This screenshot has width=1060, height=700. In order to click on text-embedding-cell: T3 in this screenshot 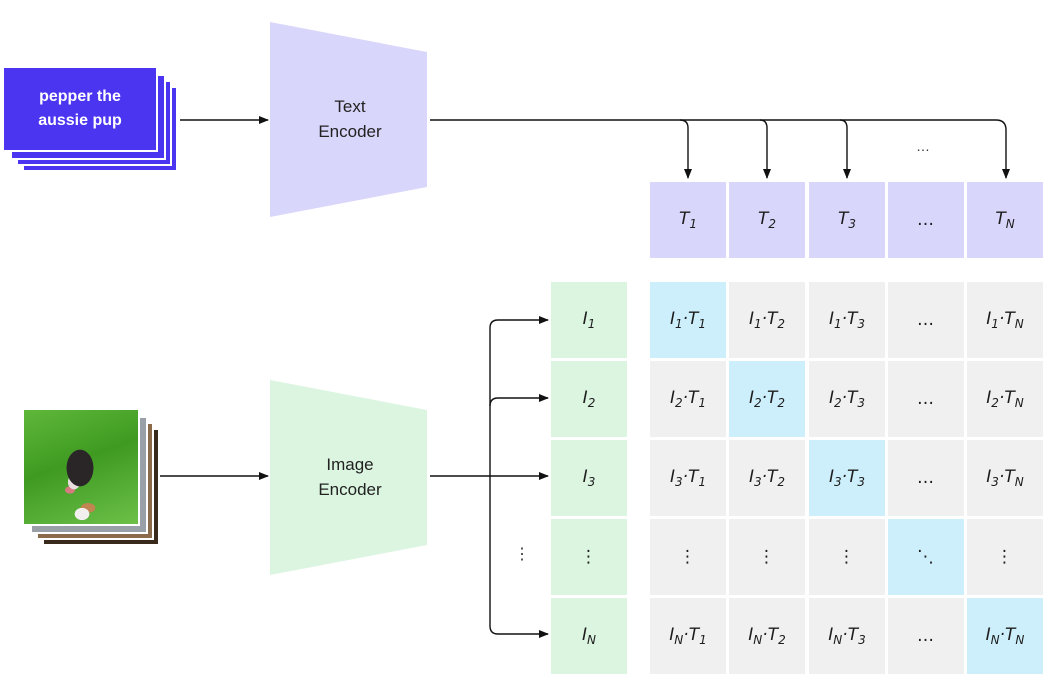, I will do `click(847, 220)`.